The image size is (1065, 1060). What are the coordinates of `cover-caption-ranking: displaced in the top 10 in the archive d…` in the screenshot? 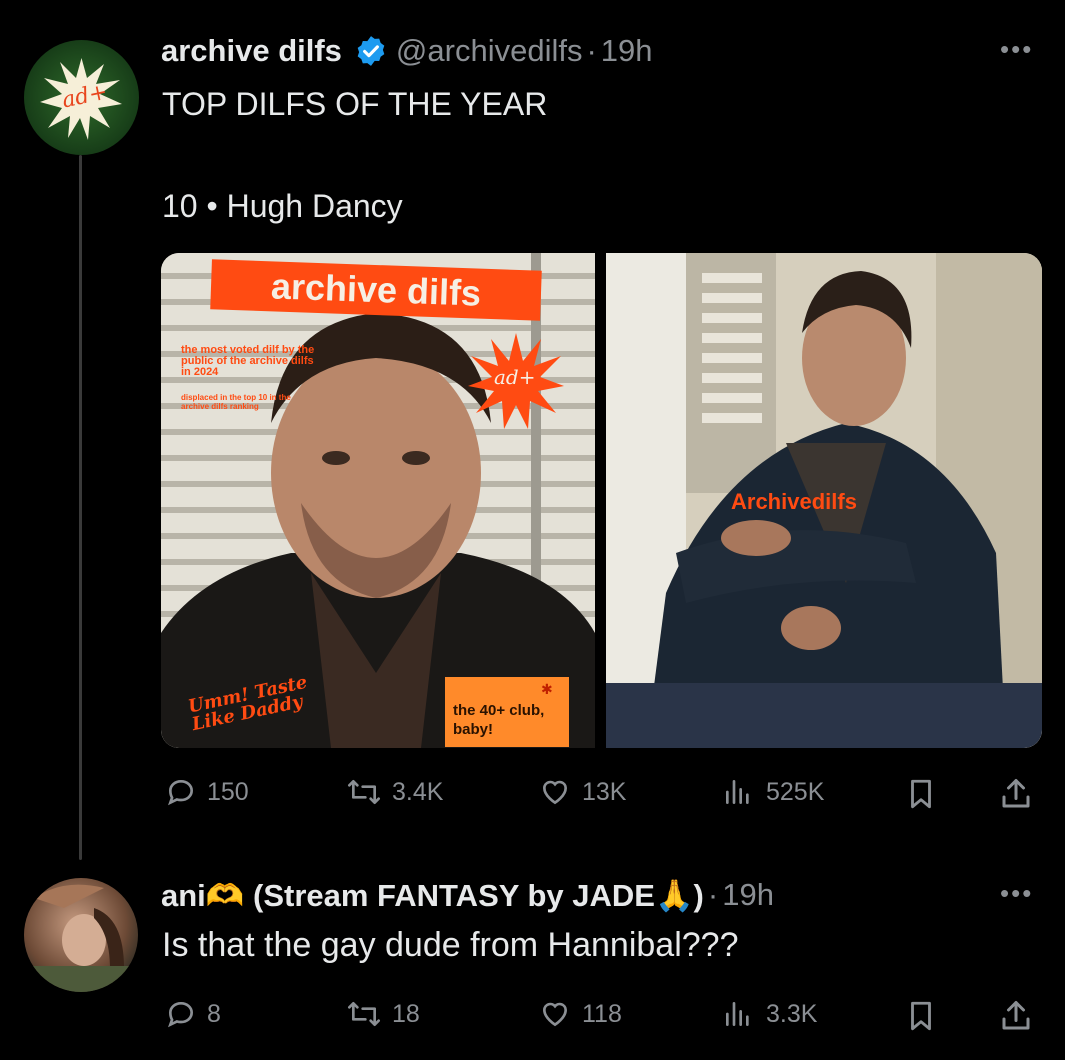 It's located at (236, 402).